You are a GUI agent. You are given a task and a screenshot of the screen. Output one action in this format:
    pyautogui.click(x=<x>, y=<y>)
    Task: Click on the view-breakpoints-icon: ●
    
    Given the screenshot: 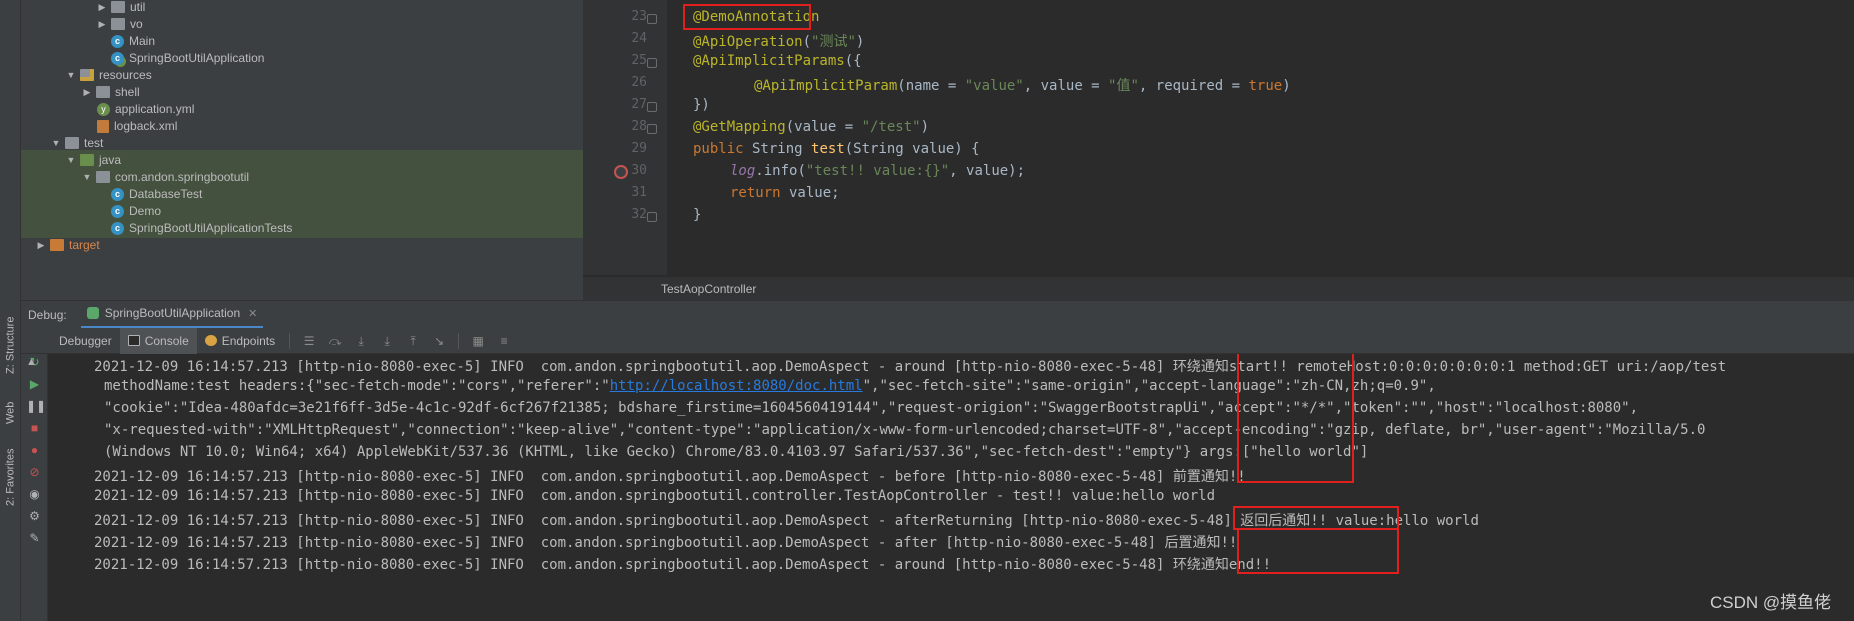 What is the action you would take?
    pyautogui.click(x=34, y=450)
    